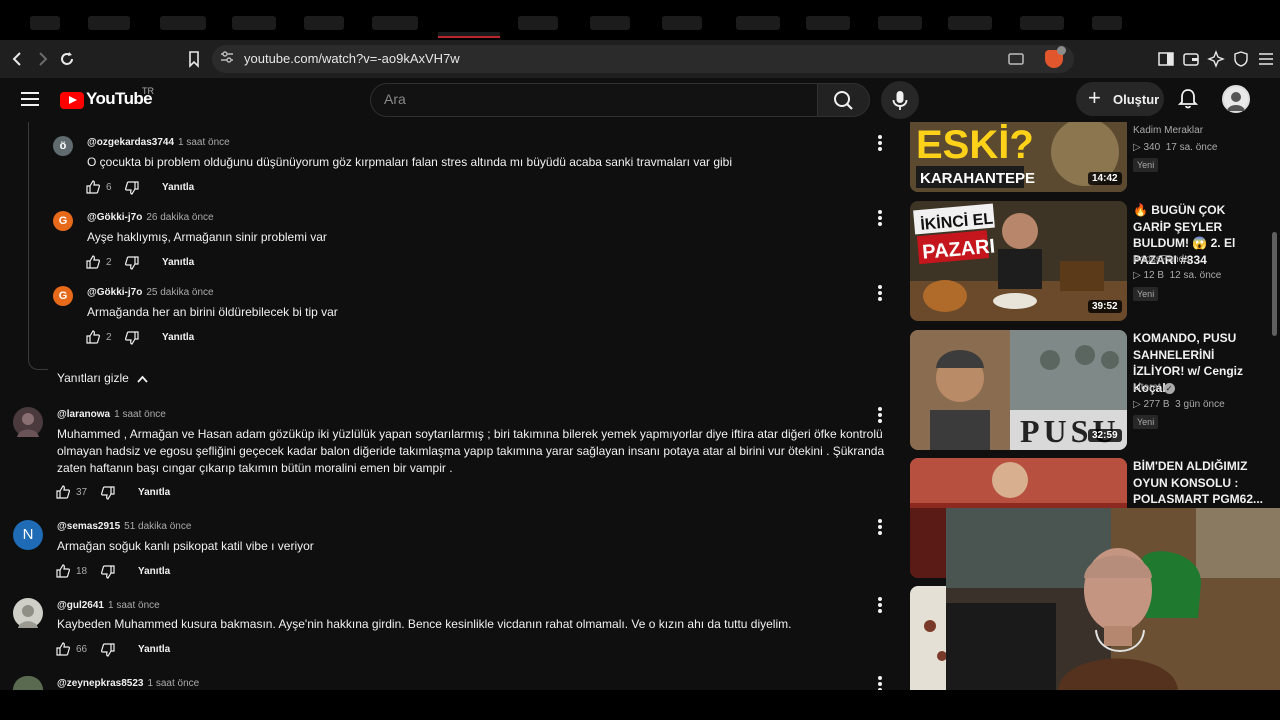 This screenshot has height=720, width=1280. Describe the element at coordinates (28, 535) in the screenshot. I see `commenter-avatar: N` at that location.